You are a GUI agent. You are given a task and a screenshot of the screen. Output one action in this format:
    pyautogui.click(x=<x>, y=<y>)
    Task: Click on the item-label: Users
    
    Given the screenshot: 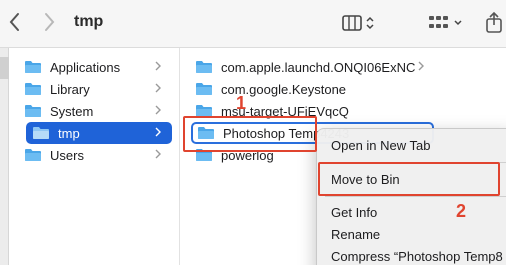 What is the action you would take?
    pyautogui.click(x=67, y=155)
    